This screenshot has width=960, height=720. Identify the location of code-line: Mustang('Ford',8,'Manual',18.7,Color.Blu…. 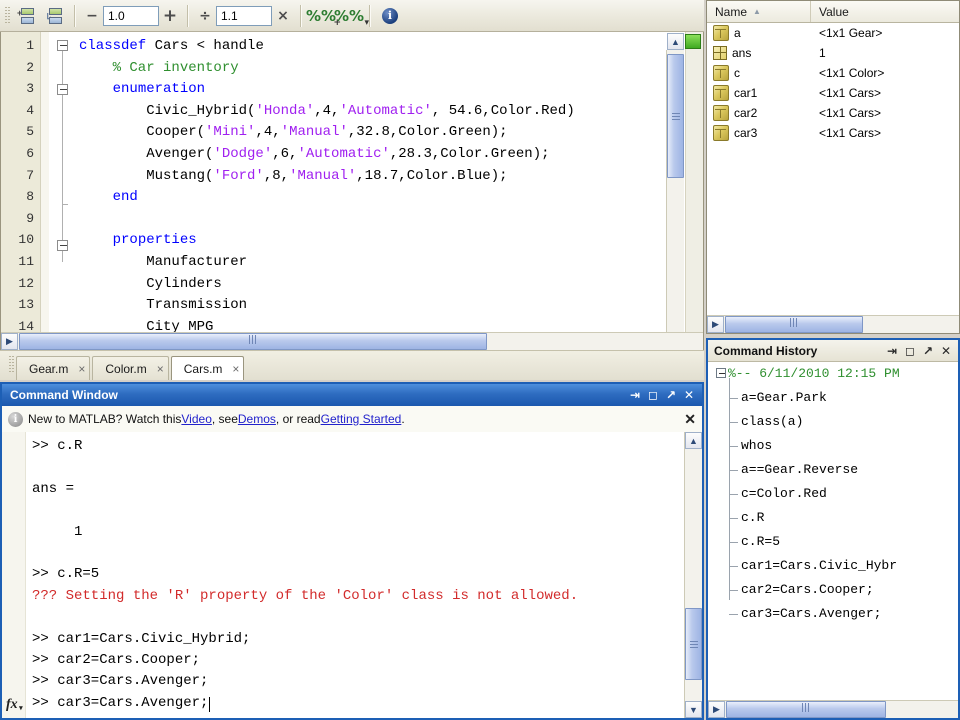
(293, 176).